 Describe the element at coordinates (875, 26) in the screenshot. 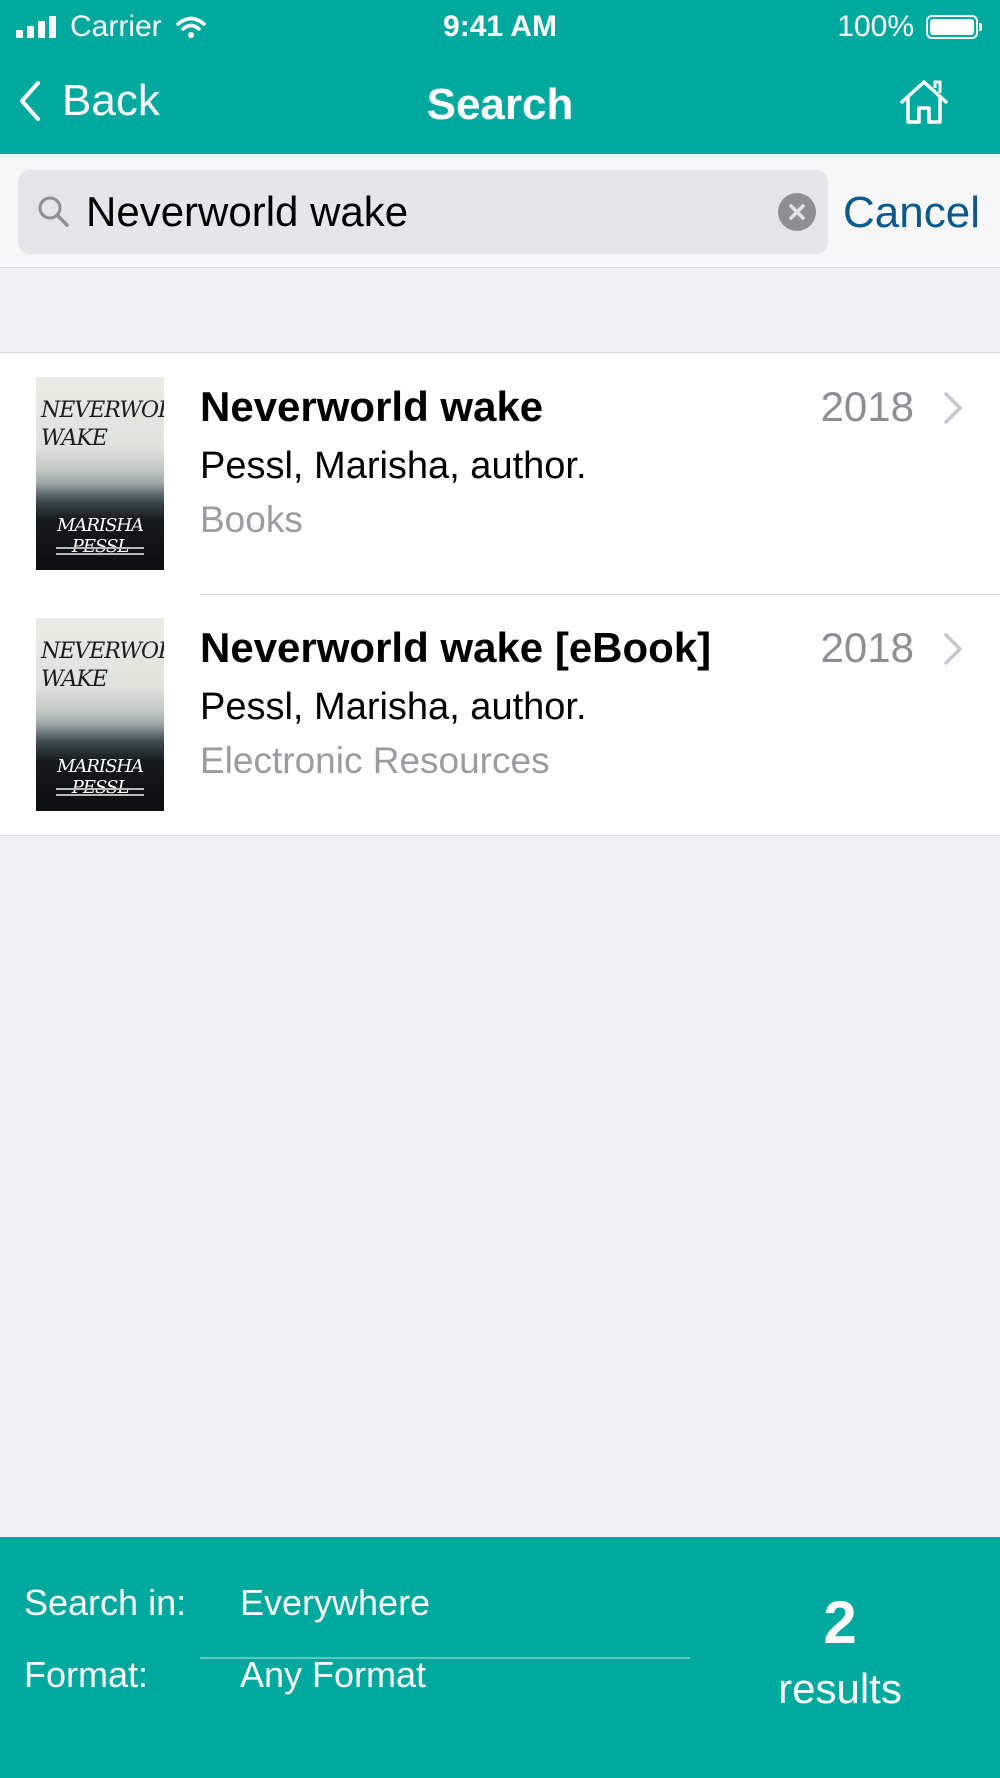

I see `battery-percent: 100%` at that location.